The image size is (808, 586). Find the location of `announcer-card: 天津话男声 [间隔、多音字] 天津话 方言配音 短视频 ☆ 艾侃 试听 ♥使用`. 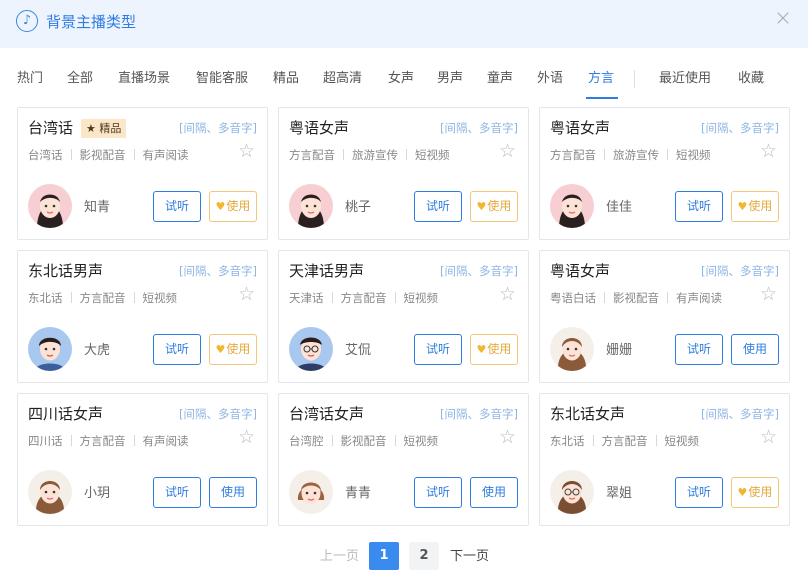

announcer-card: 天津话男声 [间隔、多音字] 天津话 方言配音 短视频 ☆ 艾侃 试听 ♥使用 is located at coordinates (403, 316).